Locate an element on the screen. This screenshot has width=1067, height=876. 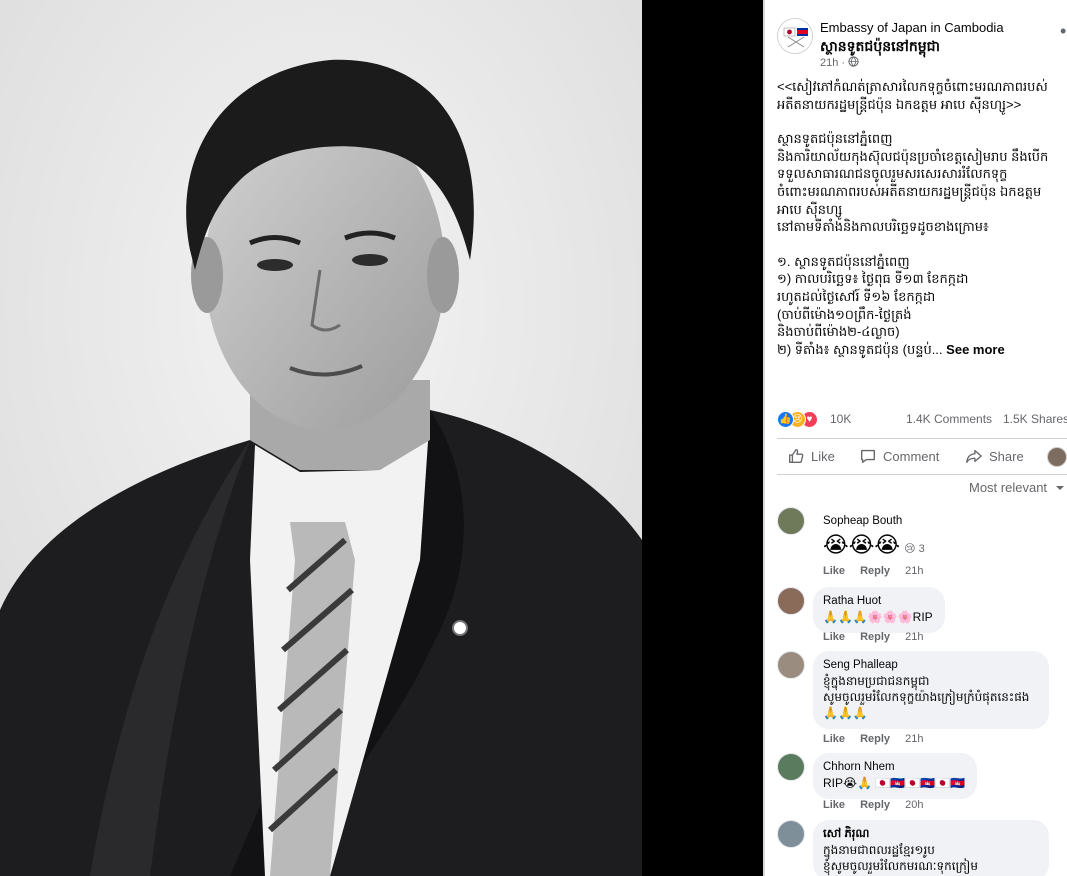
comment-reaction-count: 3 is located at coordinates (921, 549).